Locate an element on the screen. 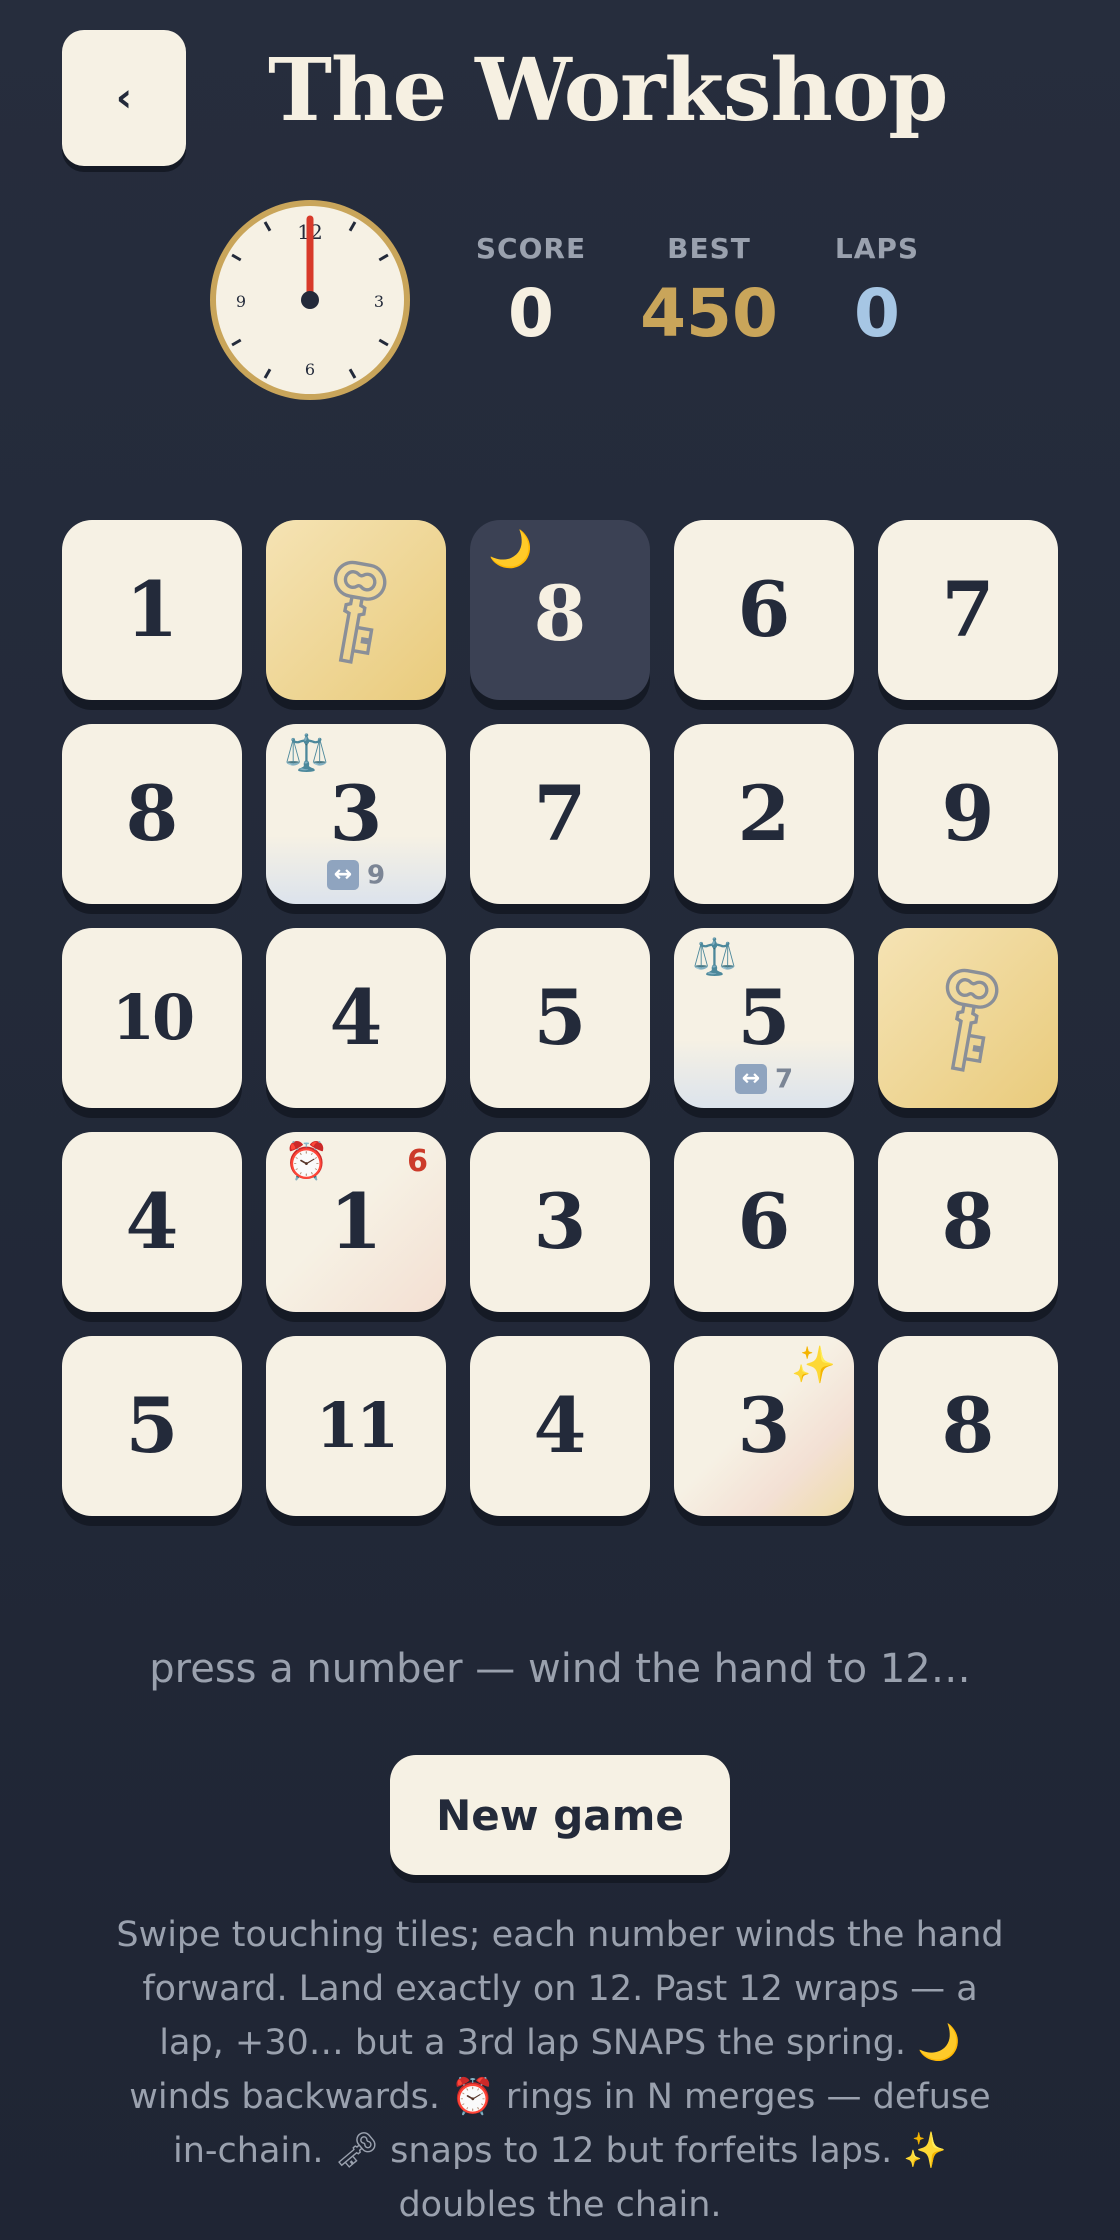  swap-value: 9 is located at coordinates (376, 875).